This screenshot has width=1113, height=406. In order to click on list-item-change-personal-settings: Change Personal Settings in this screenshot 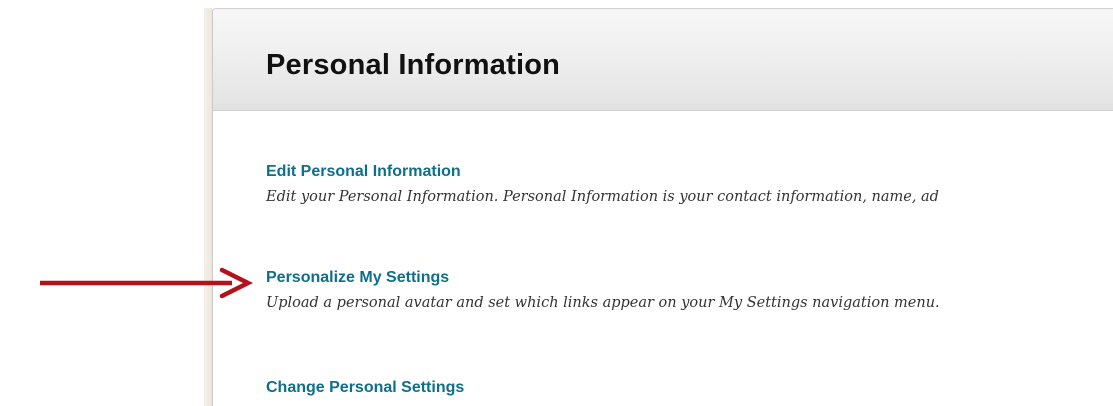, I will do `click(365, 388)`.